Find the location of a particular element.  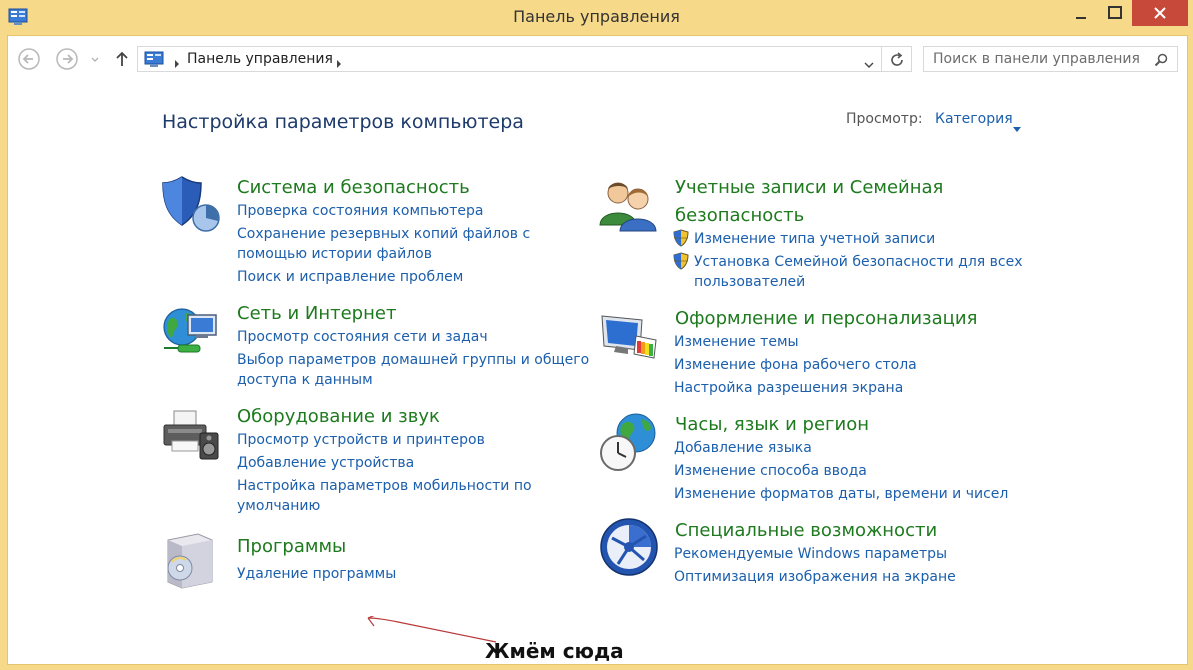

category-ease-of-access-title: Специальные возможности is located at coordinates (806, 531).